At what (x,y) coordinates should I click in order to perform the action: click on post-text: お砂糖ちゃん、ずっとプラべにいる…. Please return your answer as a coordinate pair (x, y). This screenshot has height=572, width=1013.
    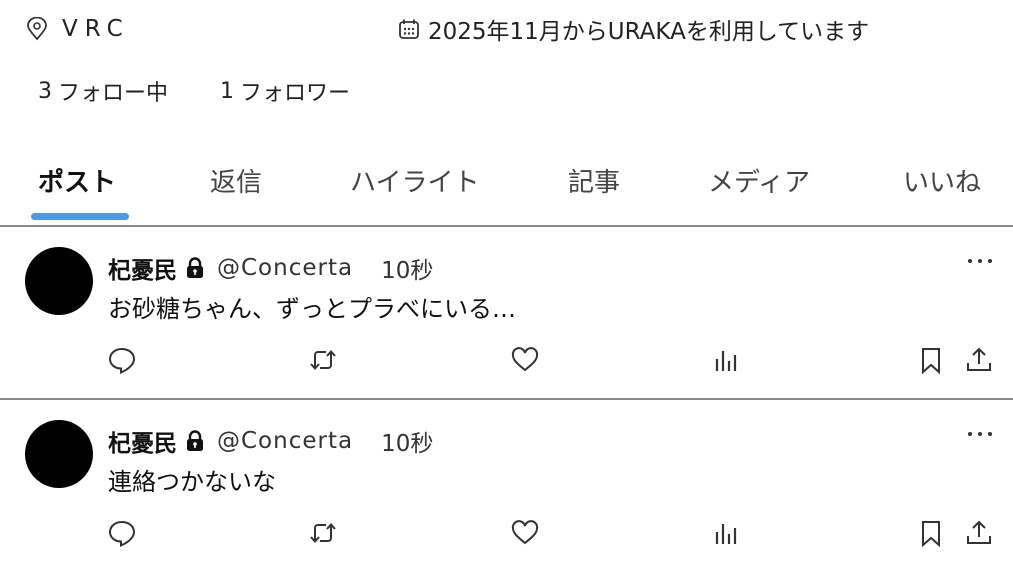
    Looking at the image, I should click on (312, 309).